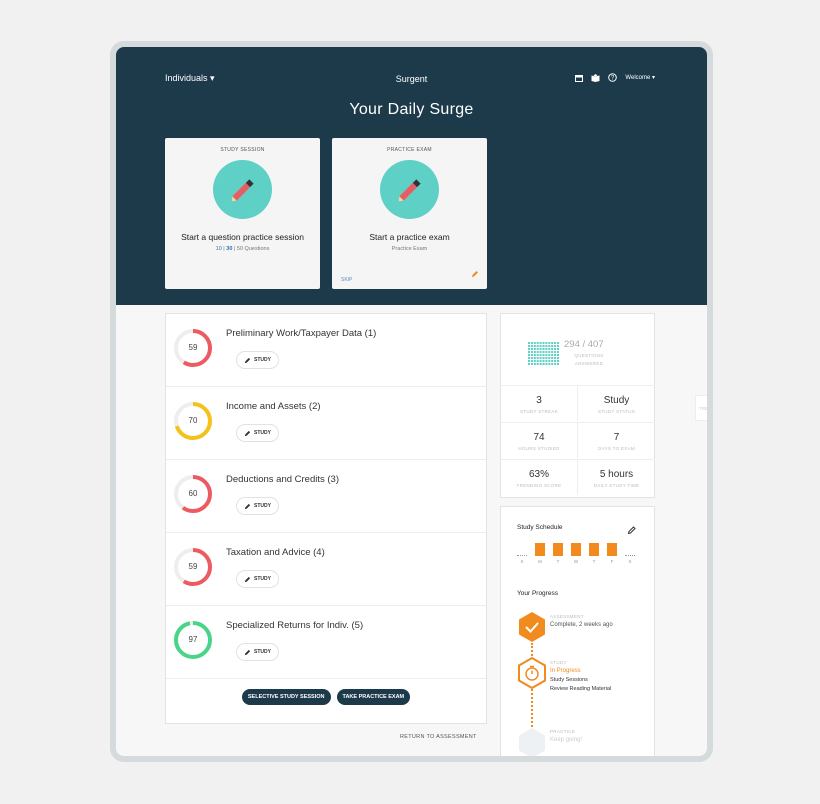 Image resolution: width=820 pixels, height=804 pixels. What do you see at coordinates (589, 359) in the screenshot?
I see `questions-answered-label: QUESTIONS ANSWERED` at bounding box center [589, 359].